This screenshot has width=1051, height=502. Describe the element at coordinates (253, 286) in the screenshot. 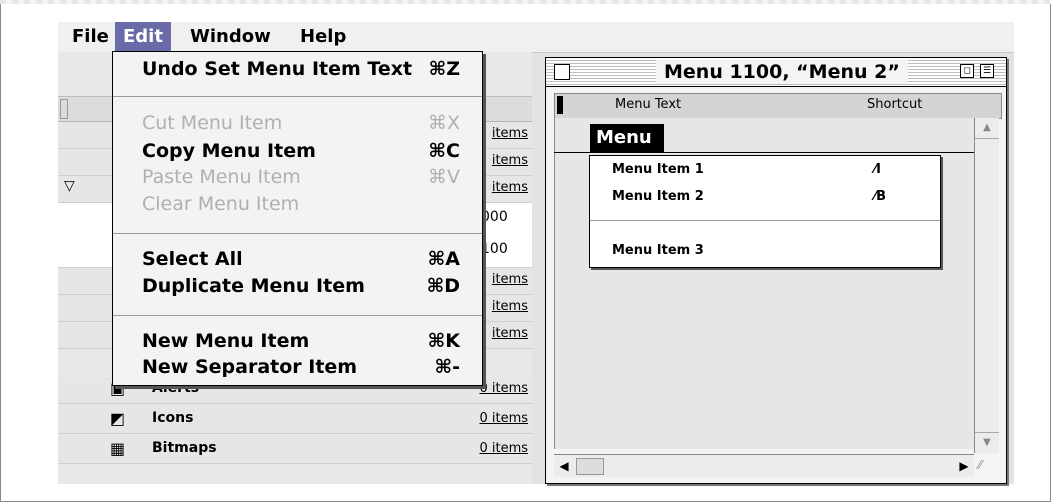

I see `menu-item-label: Duplicate Menu Item` at that location.